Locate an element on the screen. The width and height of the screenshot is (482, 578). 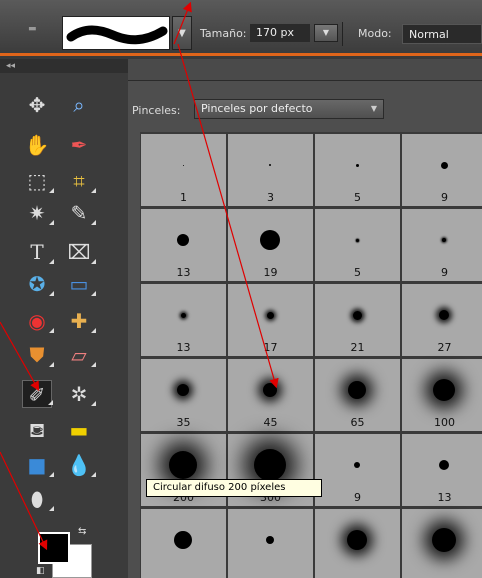
mode-select: Normal is located at coordinates (442, 34).